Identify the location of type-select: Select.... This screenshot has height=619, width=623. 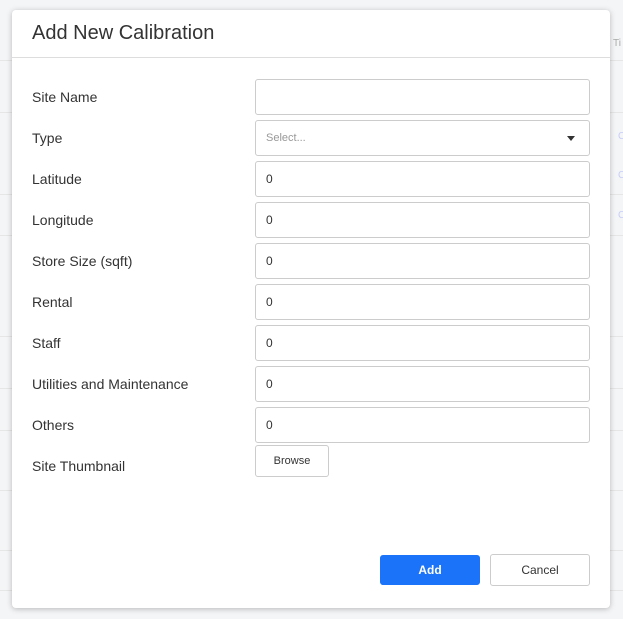
(422, 138).